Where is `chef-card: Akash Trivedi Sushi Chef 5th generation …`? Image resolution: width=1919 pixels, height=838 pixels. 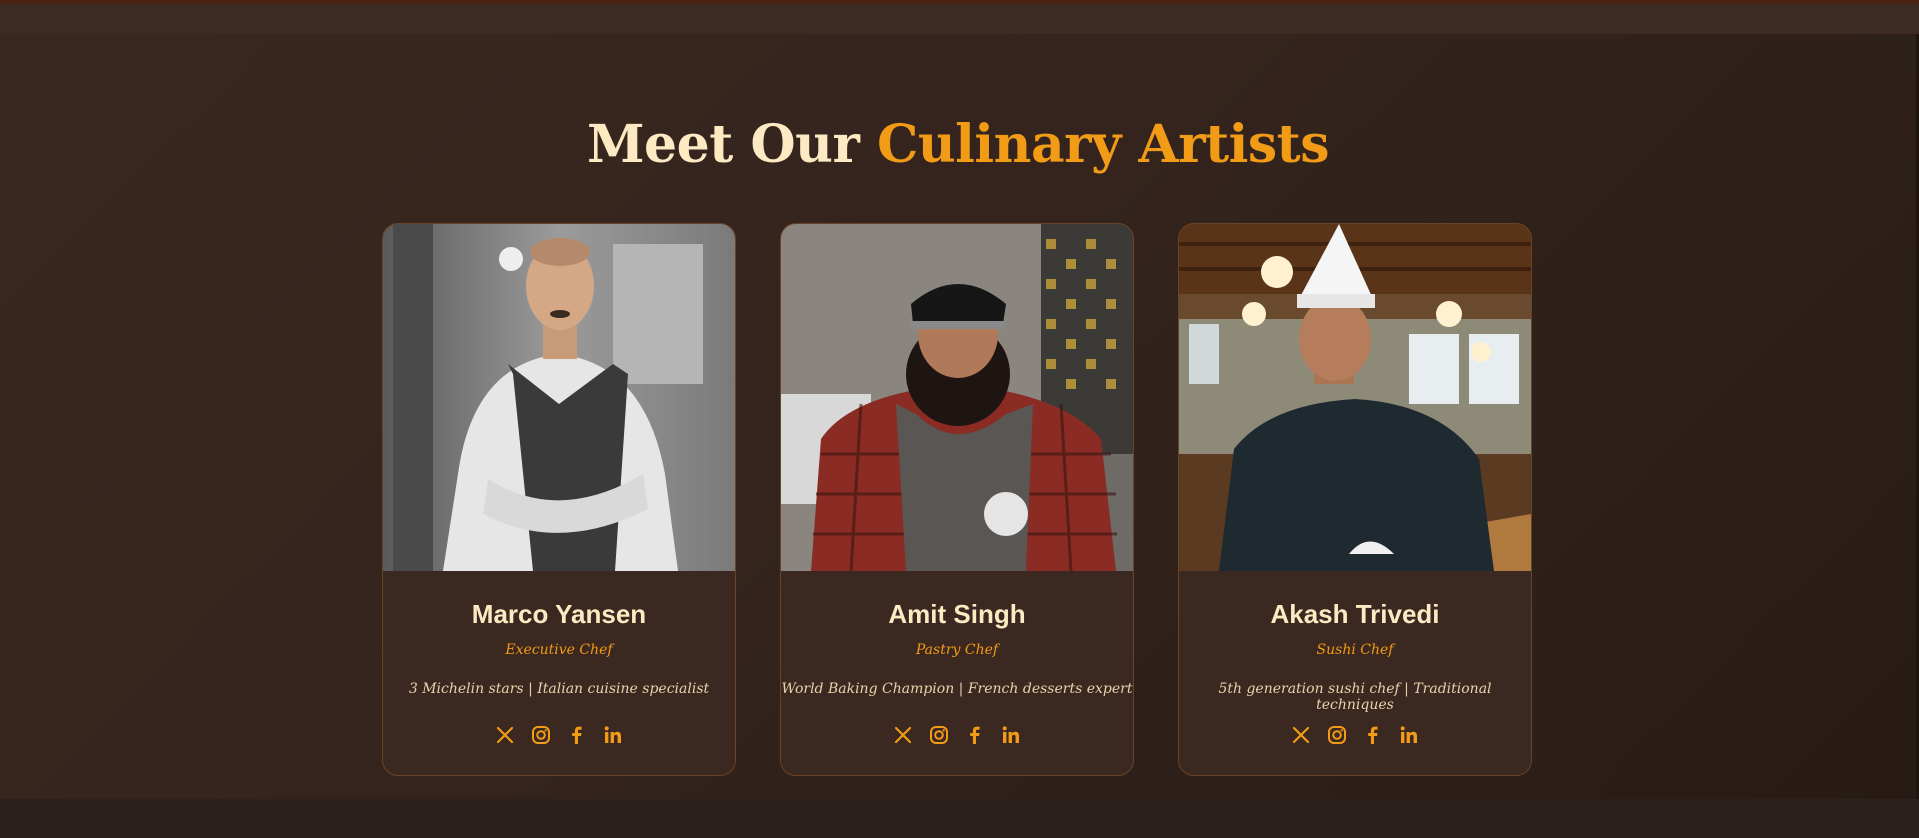 chef-card: Akash Trivedi Sushi Chef 5th generation … is located at coordinates (1355, 499).